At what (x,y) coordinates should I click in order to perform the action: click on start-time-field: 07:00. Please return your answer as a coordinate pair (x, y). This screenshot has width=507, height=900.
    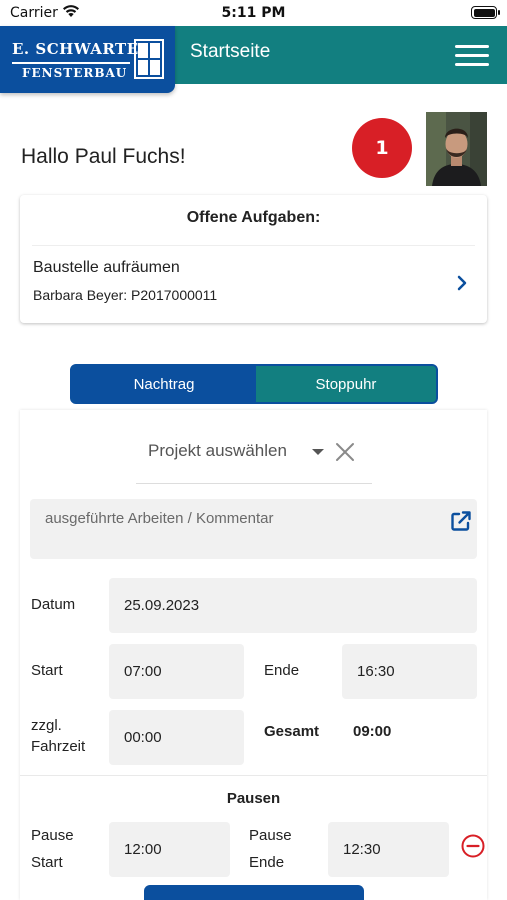
    Looking at the image, I should click on (176, 671).